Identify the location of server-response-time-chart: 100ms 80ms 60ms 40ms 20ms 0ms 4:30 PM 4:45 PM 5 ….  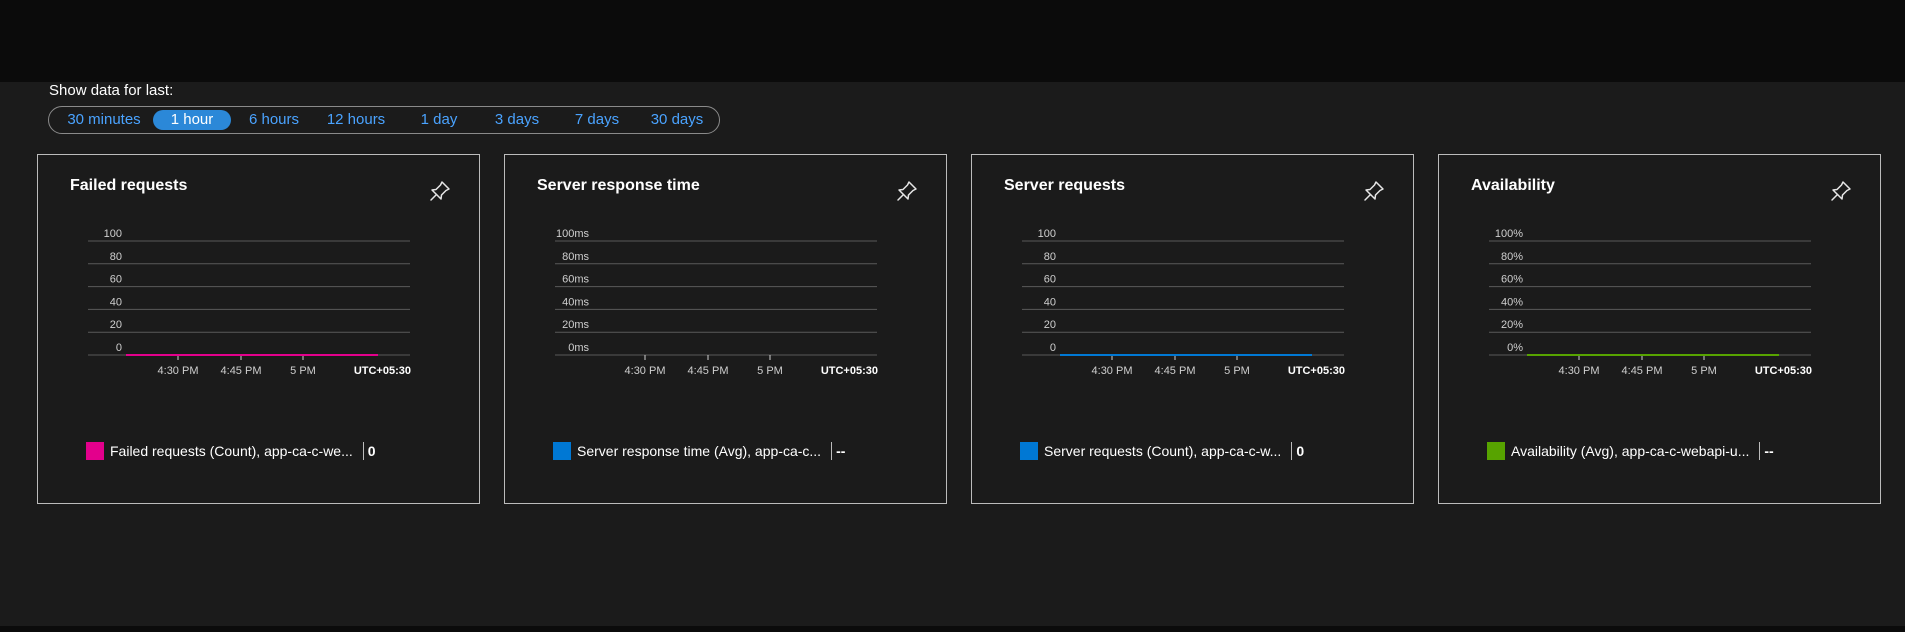
(716, 302).